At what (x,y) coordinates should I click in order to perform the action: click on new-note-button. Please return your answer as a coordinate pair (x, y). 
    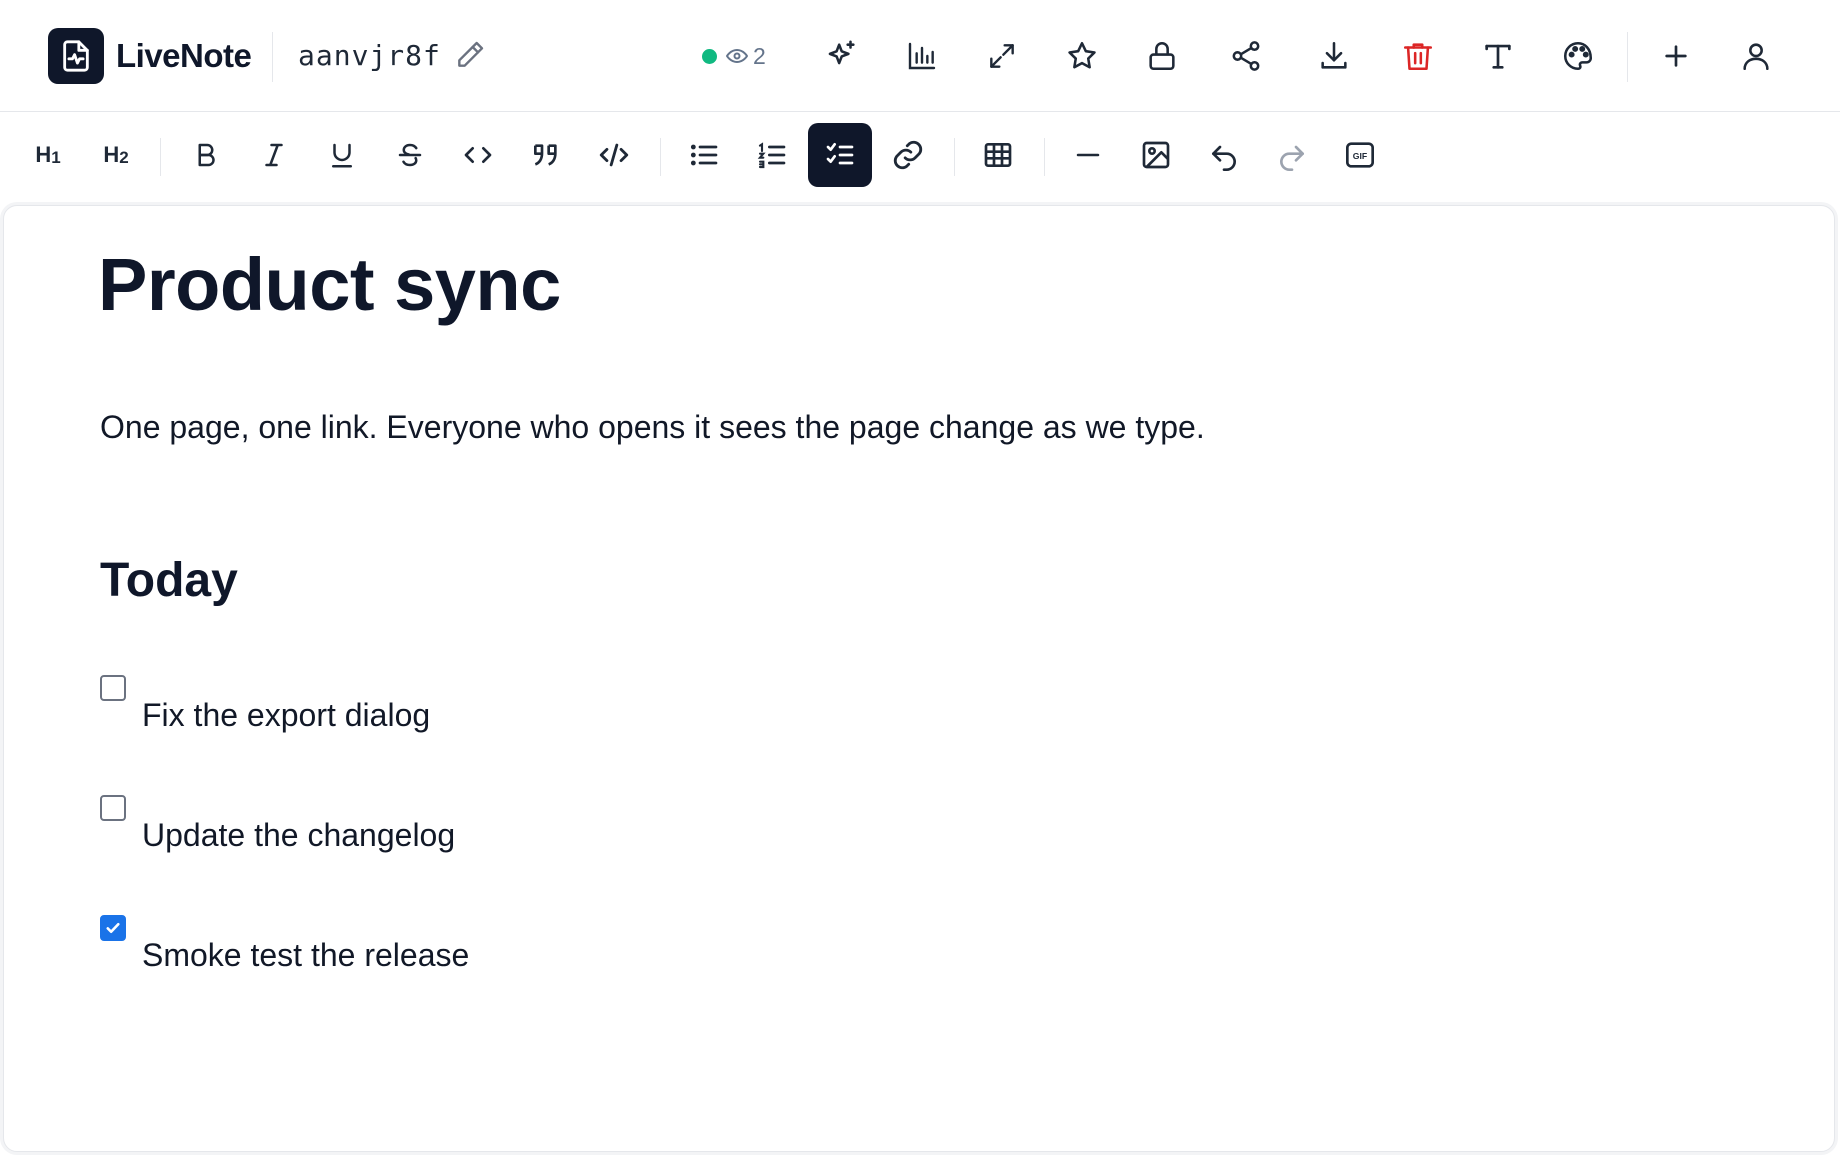
    Looking at the image, I should click on (1676, 56).